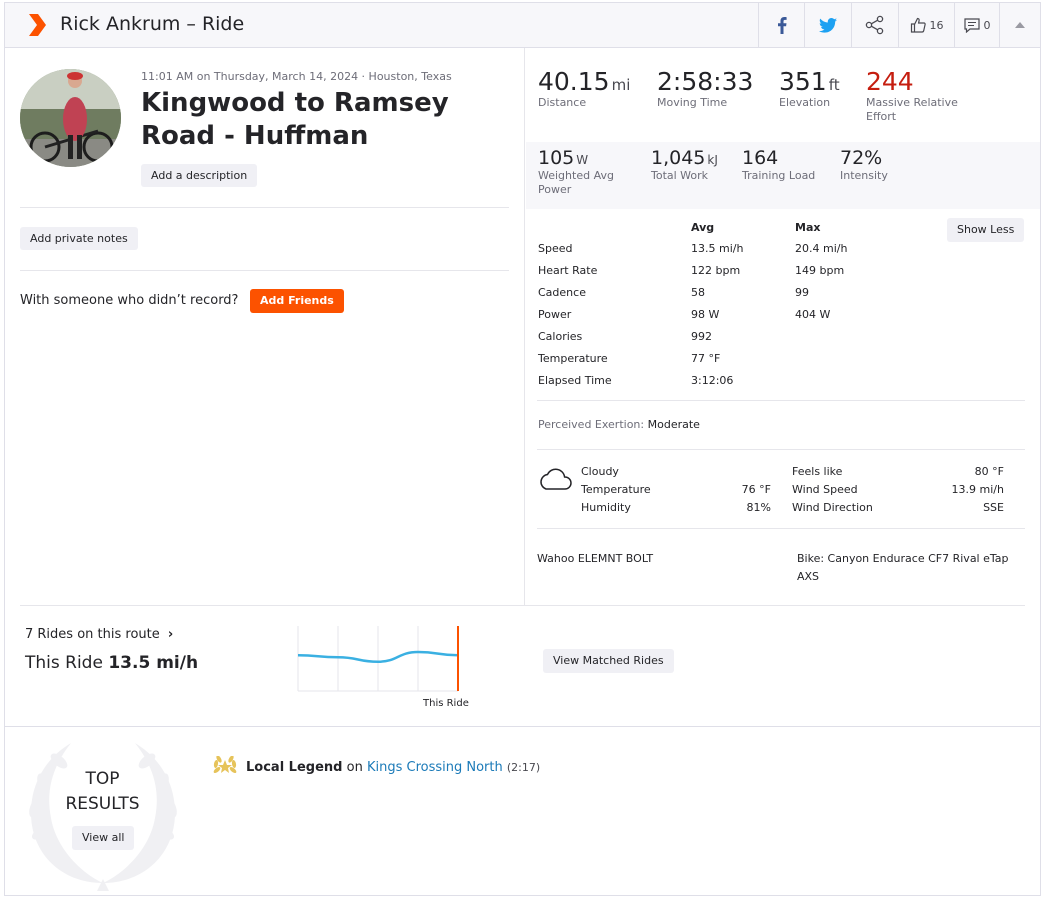  Describe the element at coordinates (971, 25) in the screenshot. I see `comment-icon` at that location.